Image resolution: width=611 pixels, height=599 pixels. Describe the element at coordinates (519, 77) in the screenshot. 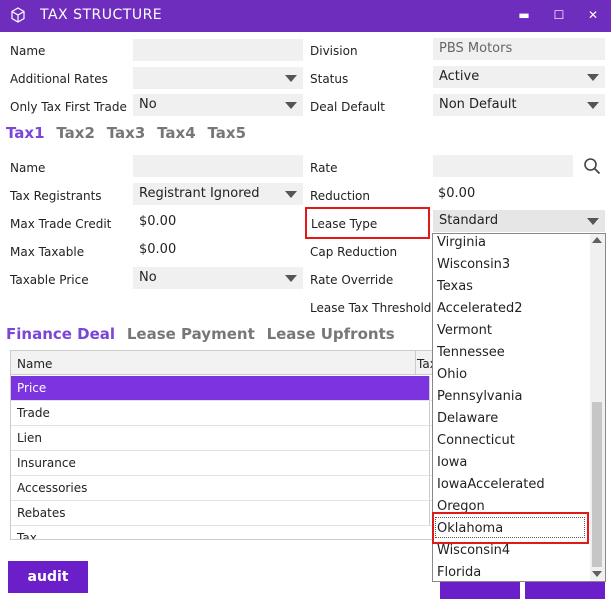

I see `status-select: Active` at that location.